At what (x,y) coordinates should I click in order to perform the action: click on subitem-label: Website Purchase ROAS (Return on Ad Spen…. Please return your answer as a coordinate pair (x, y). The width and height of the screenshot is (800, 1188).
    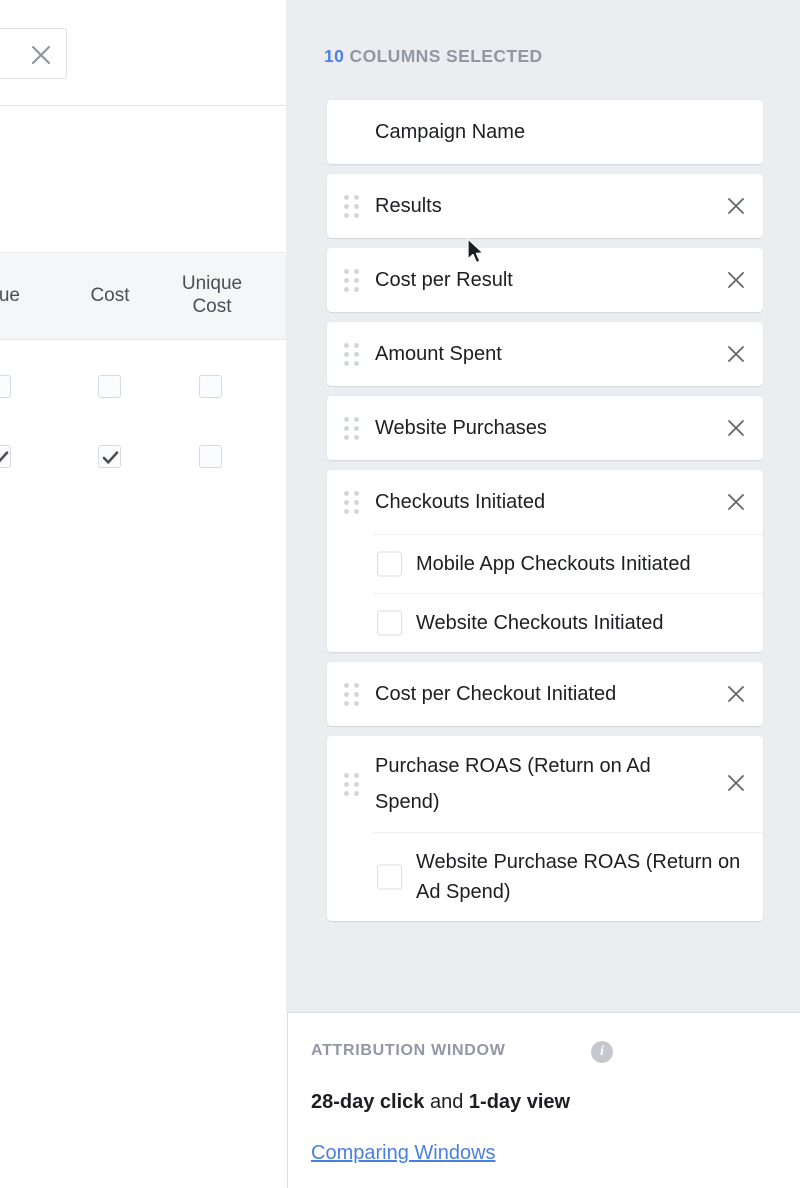
    Looking at the image, I should click on (578, 877).